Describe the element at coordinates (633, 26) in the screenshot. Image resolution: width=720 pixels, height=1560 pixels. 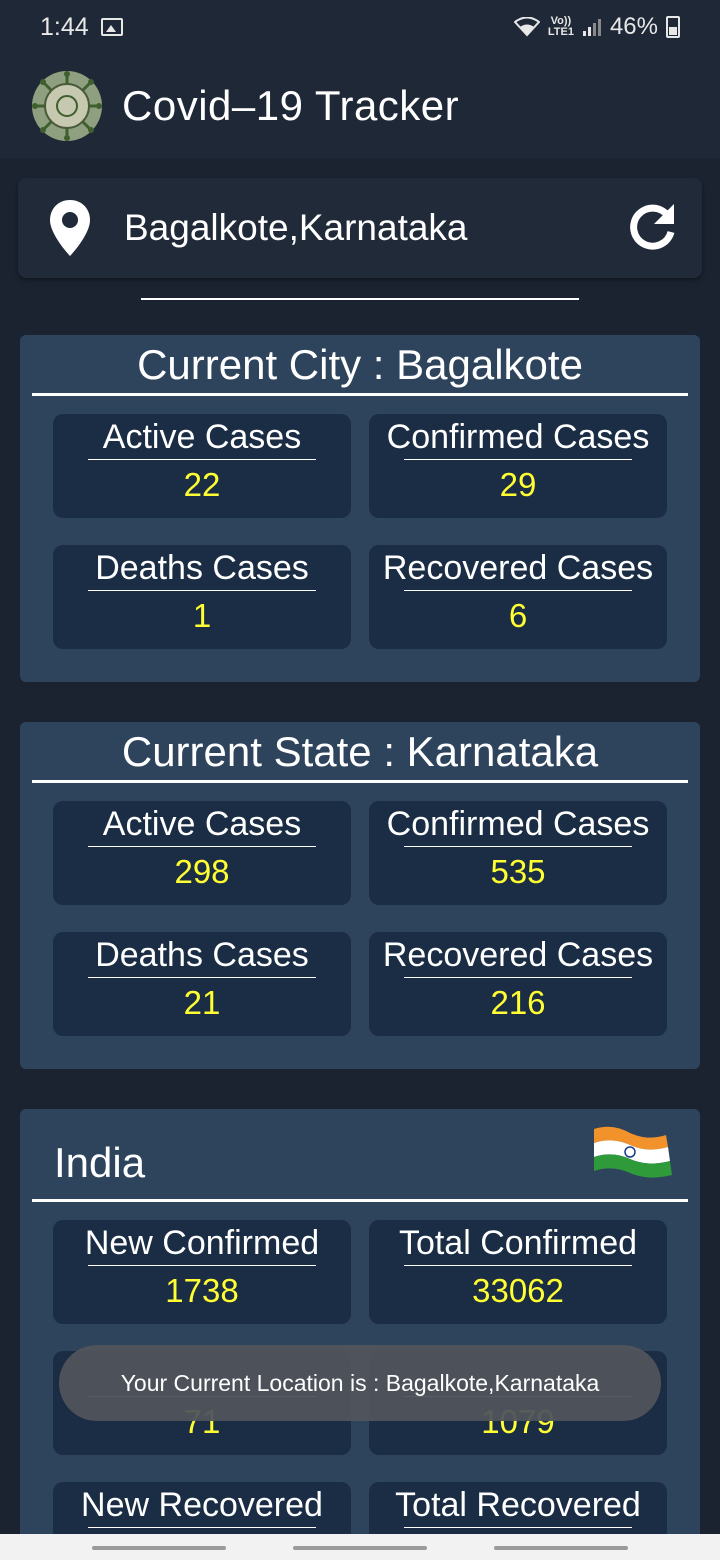
I see `battery-percent: 46%` at that location.